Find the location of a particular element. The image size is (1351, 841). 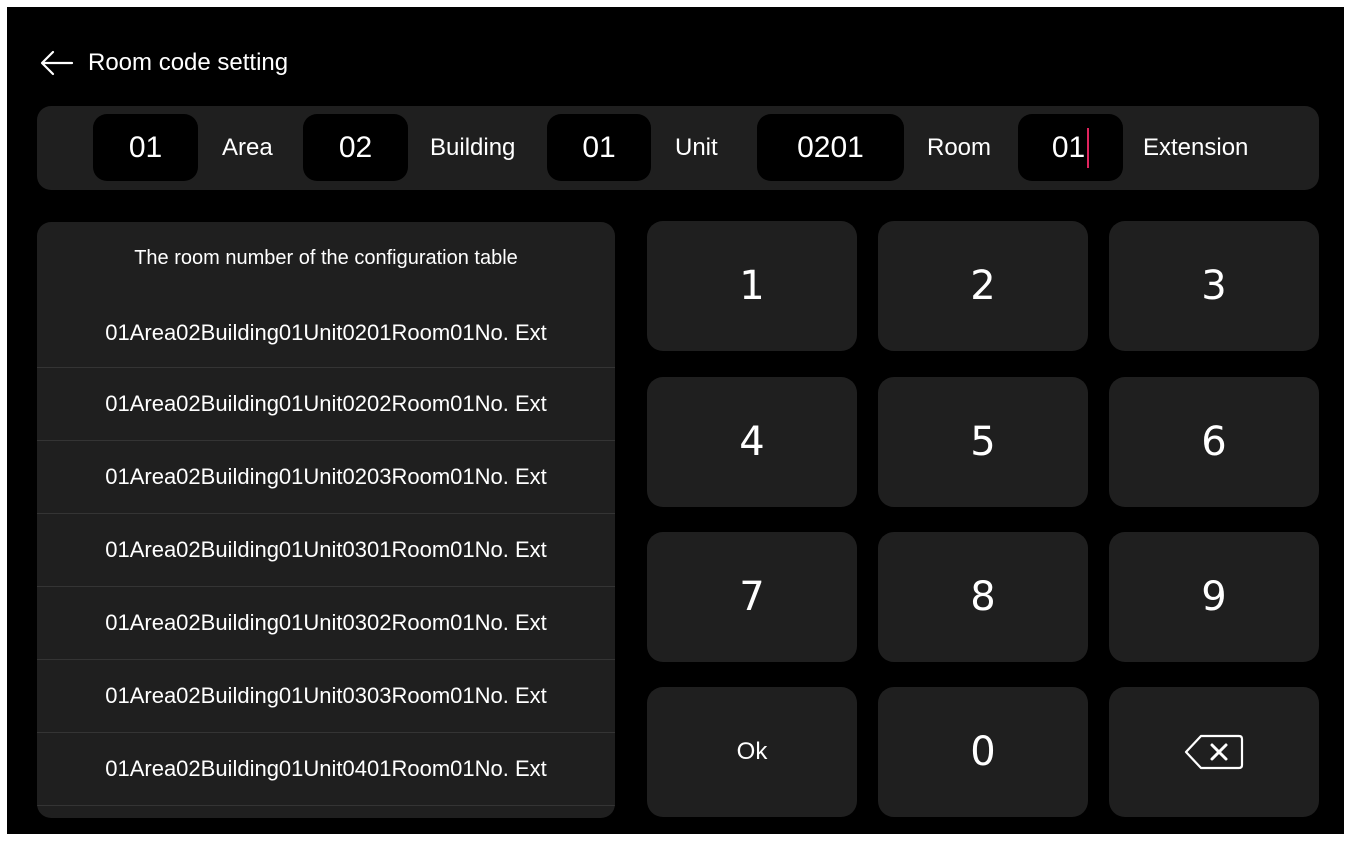

backspace-icon is located at coordinates (1214, 752).